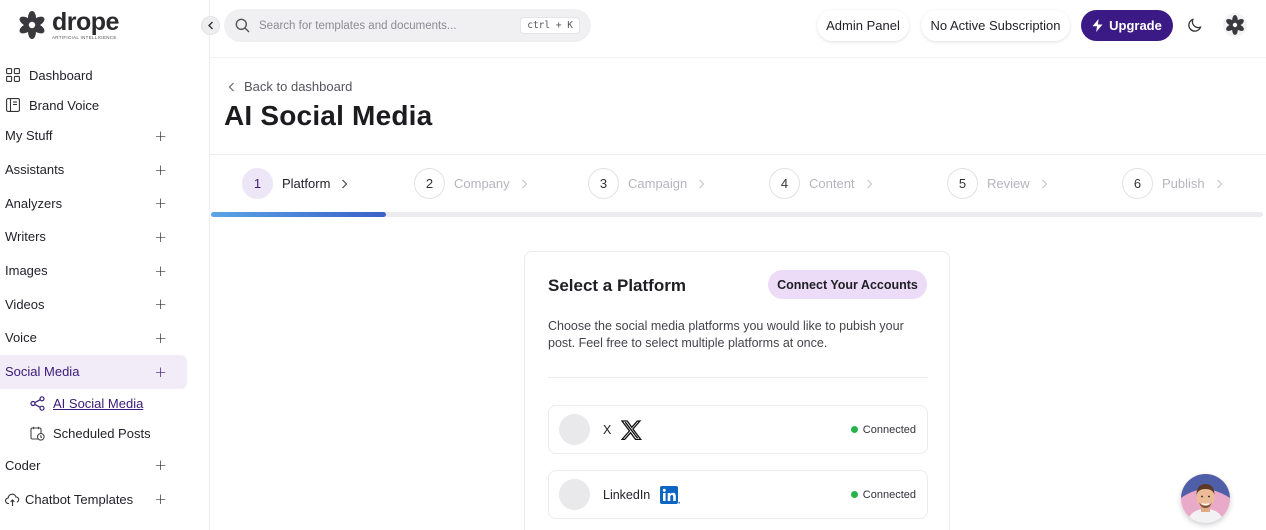 The width and height of the screenshot is (1266, 530). I want to click on chatbot-launcher-avatar, so click(1205, 498).